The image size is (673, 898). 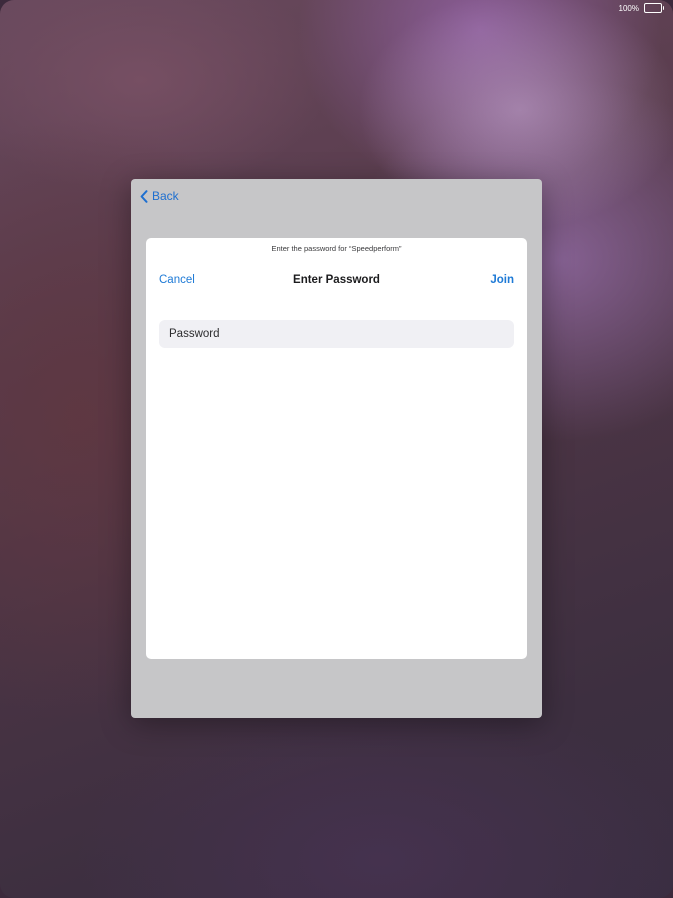 What do you see at coordinates (336, 248) in the screenshot?
I see `password-prompt: Enter the password for “Speedperform”` at bounding box center [336, 248].